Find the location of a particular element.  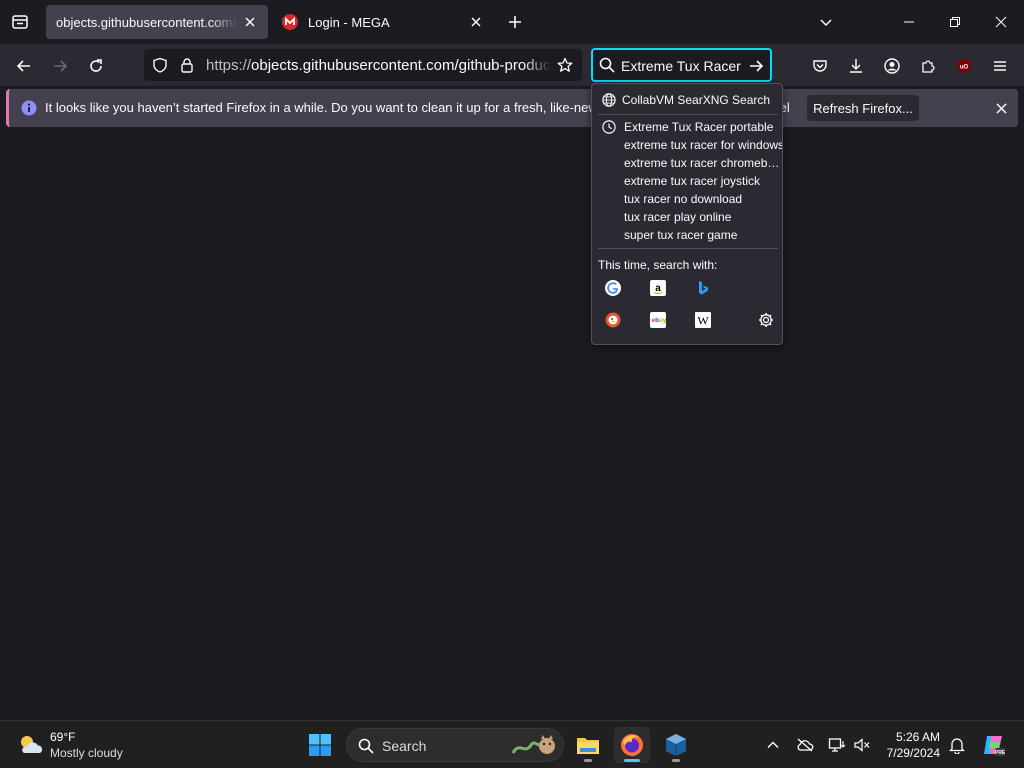

bing-icon is located at coordinates (703, 288).